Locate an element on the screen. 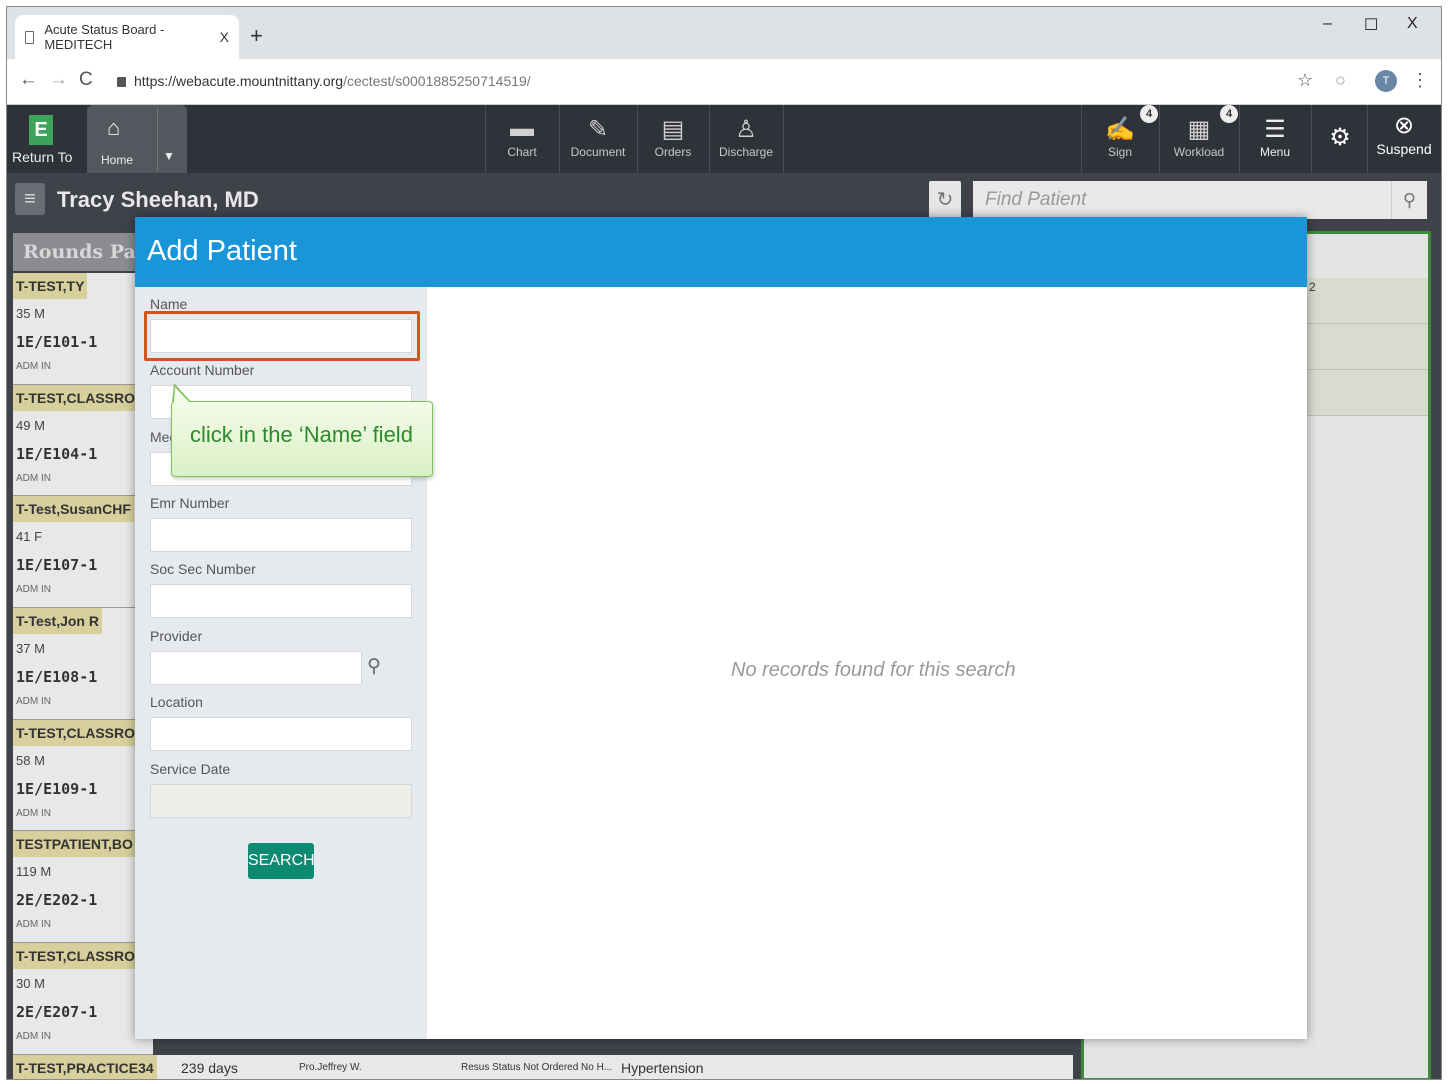  patient-row: TESTPATIENT,BO 119 M 2E/E202-1 ADM IN is located at coordinates (83, 887).